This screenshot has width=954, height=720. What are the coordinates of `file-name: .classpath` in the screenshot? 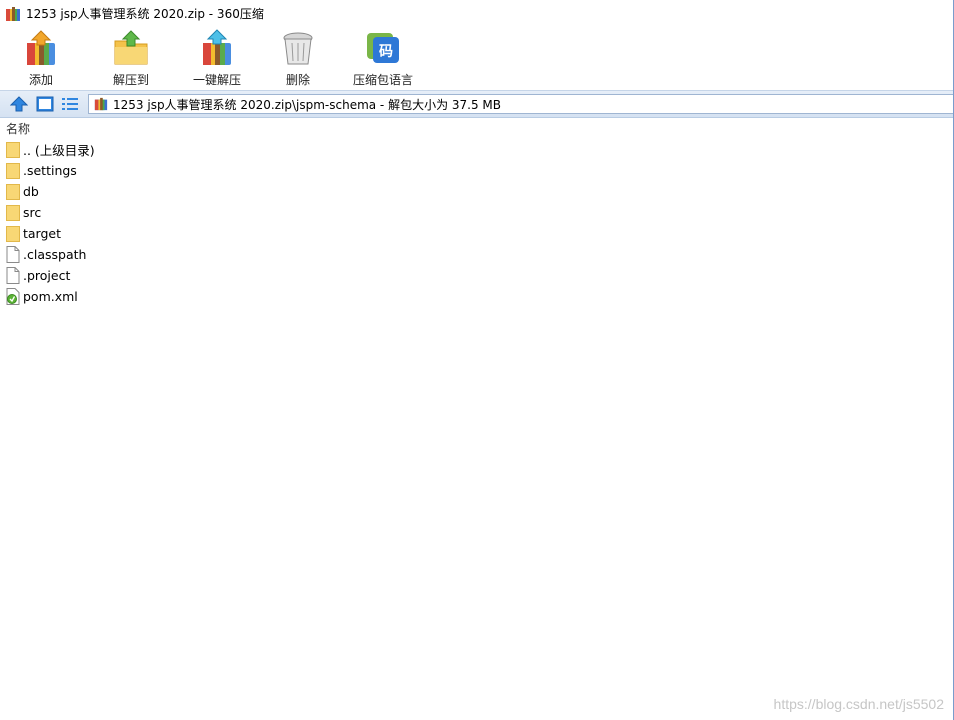 It's located at (55, 254).